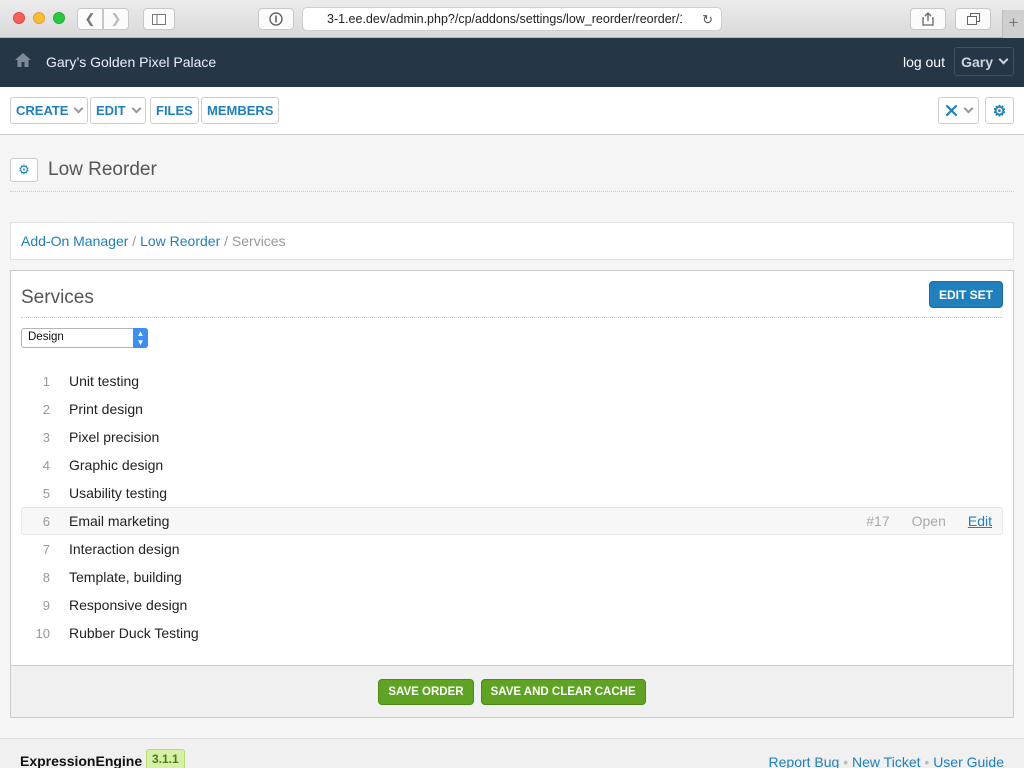 Image resolution: width=1024 pixels, height=768 pixels. Describe the element at coordinates (512, 241) in the screenshot. I see `breadcrumb: Add-On Manager / Low Reorder / Services` at that location.